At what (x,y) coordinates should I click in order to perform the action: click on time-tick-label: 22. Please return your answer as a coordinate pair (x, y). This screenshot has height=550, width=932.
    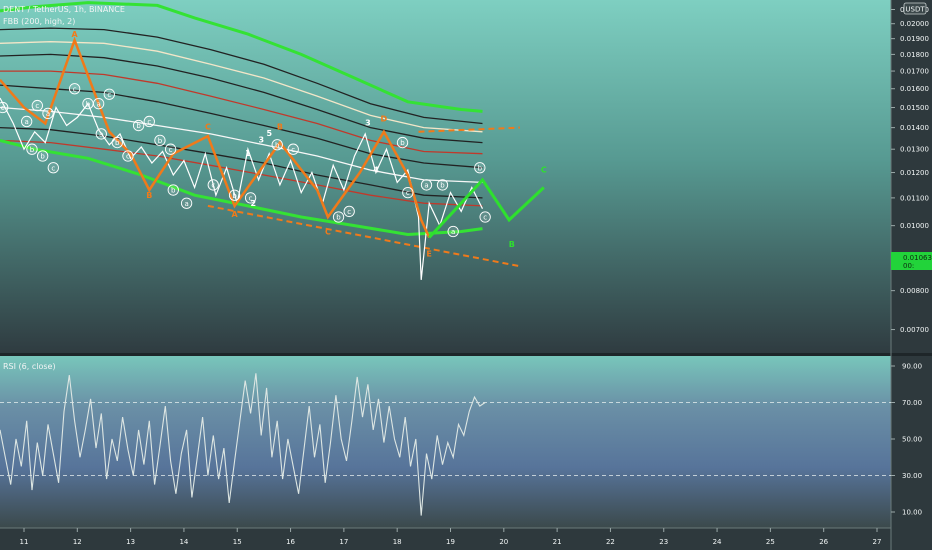
    Looking at the image, I should click on (610, 542).